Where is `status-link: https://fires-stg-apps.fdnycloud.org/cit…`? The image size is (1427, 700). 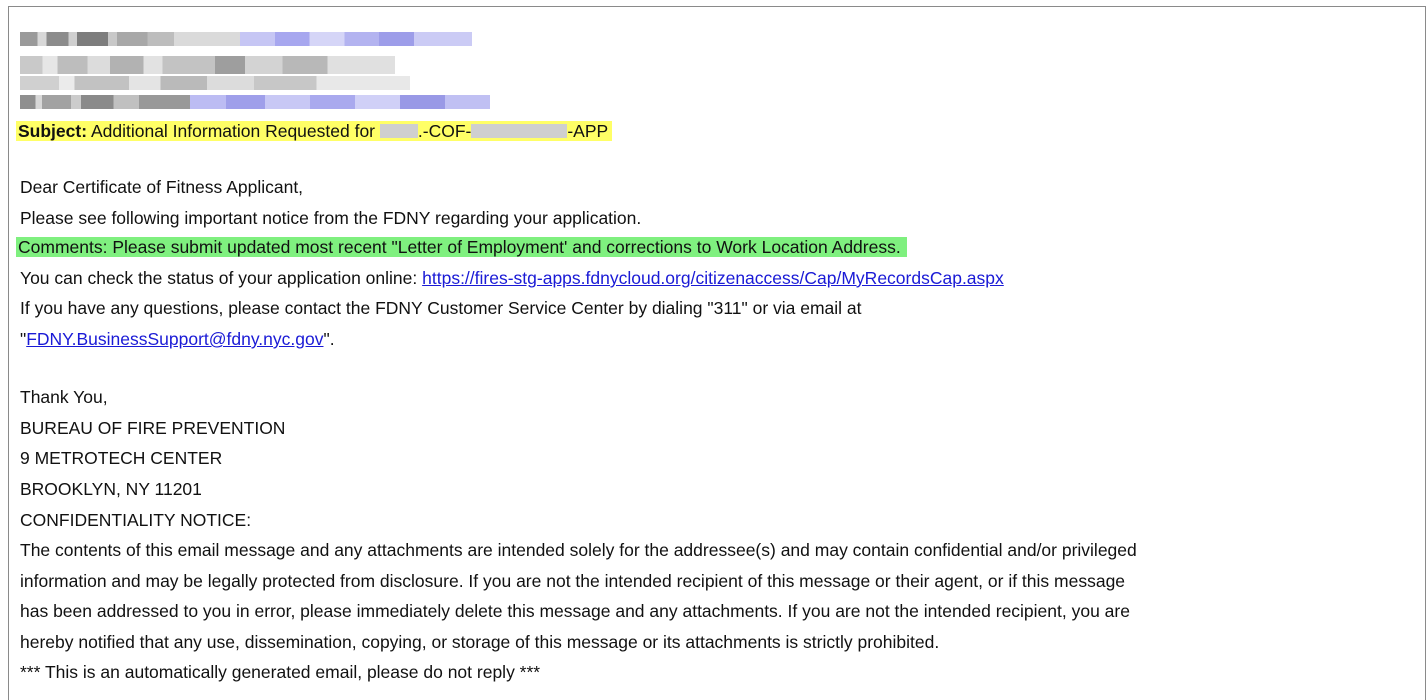
status-link: https://fires-stg-apps.fdnycloud.org/cit… is located at coordinates (713, 278).